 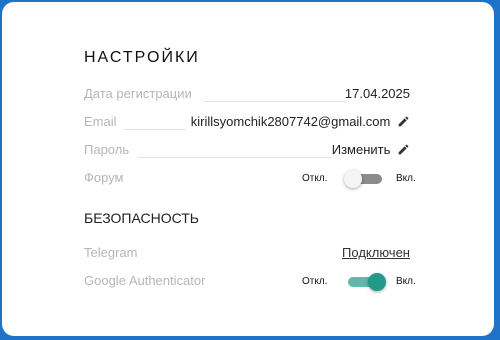 What do you see at coordinates (138, 93) in the screenshot?
I see `registration-date-label: Дата регистрации` at bounding box center [138, 93].